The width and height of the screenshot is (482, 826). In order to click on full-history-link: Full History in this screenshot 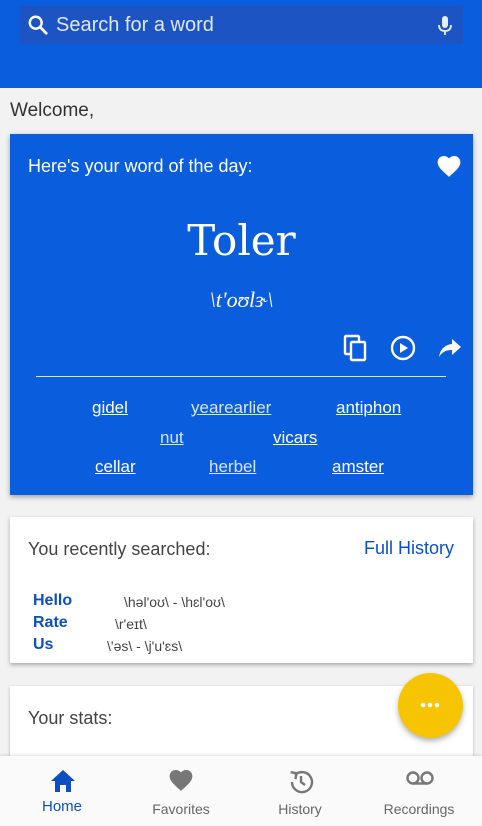, I will do `click(409, 548)`.